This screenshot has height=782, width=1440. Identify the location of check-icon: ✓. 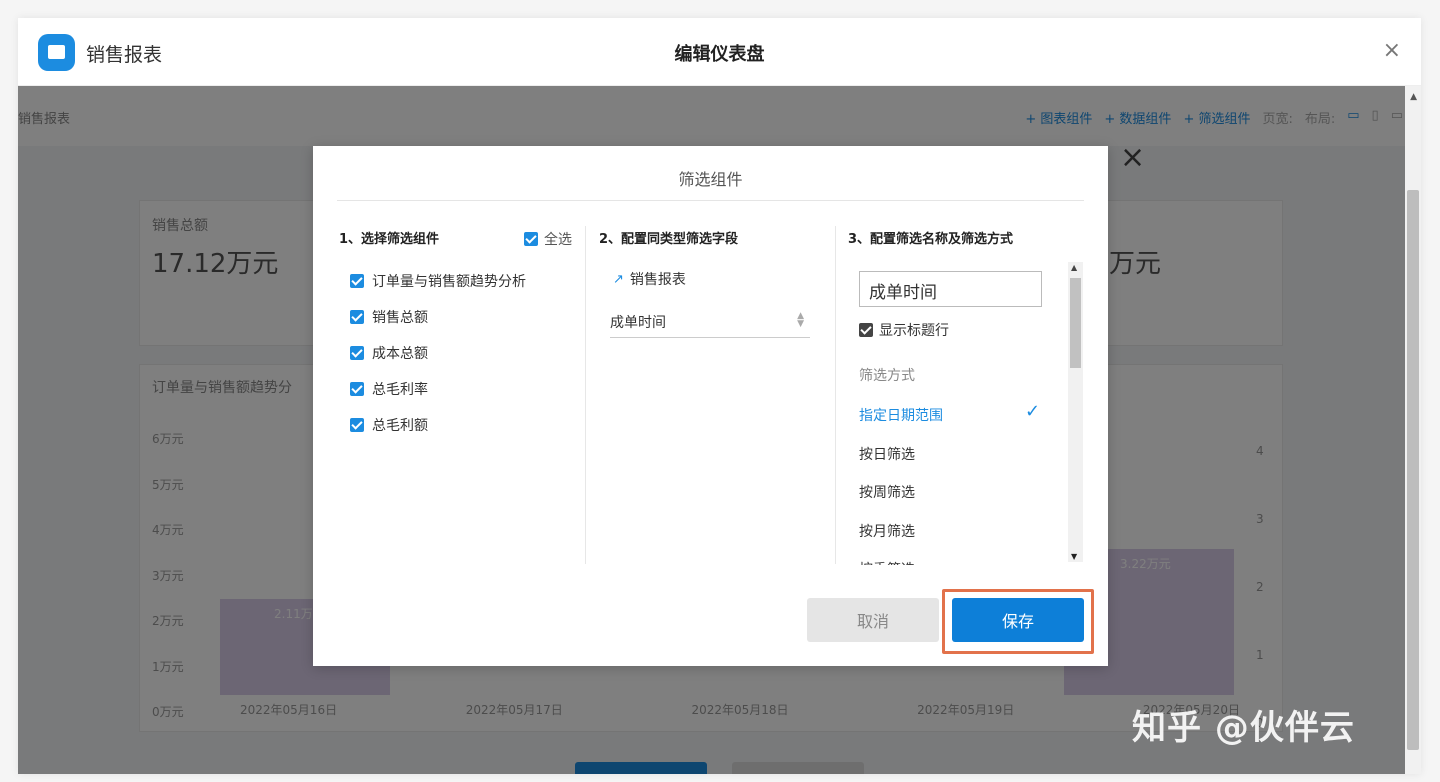
(1033, 411).